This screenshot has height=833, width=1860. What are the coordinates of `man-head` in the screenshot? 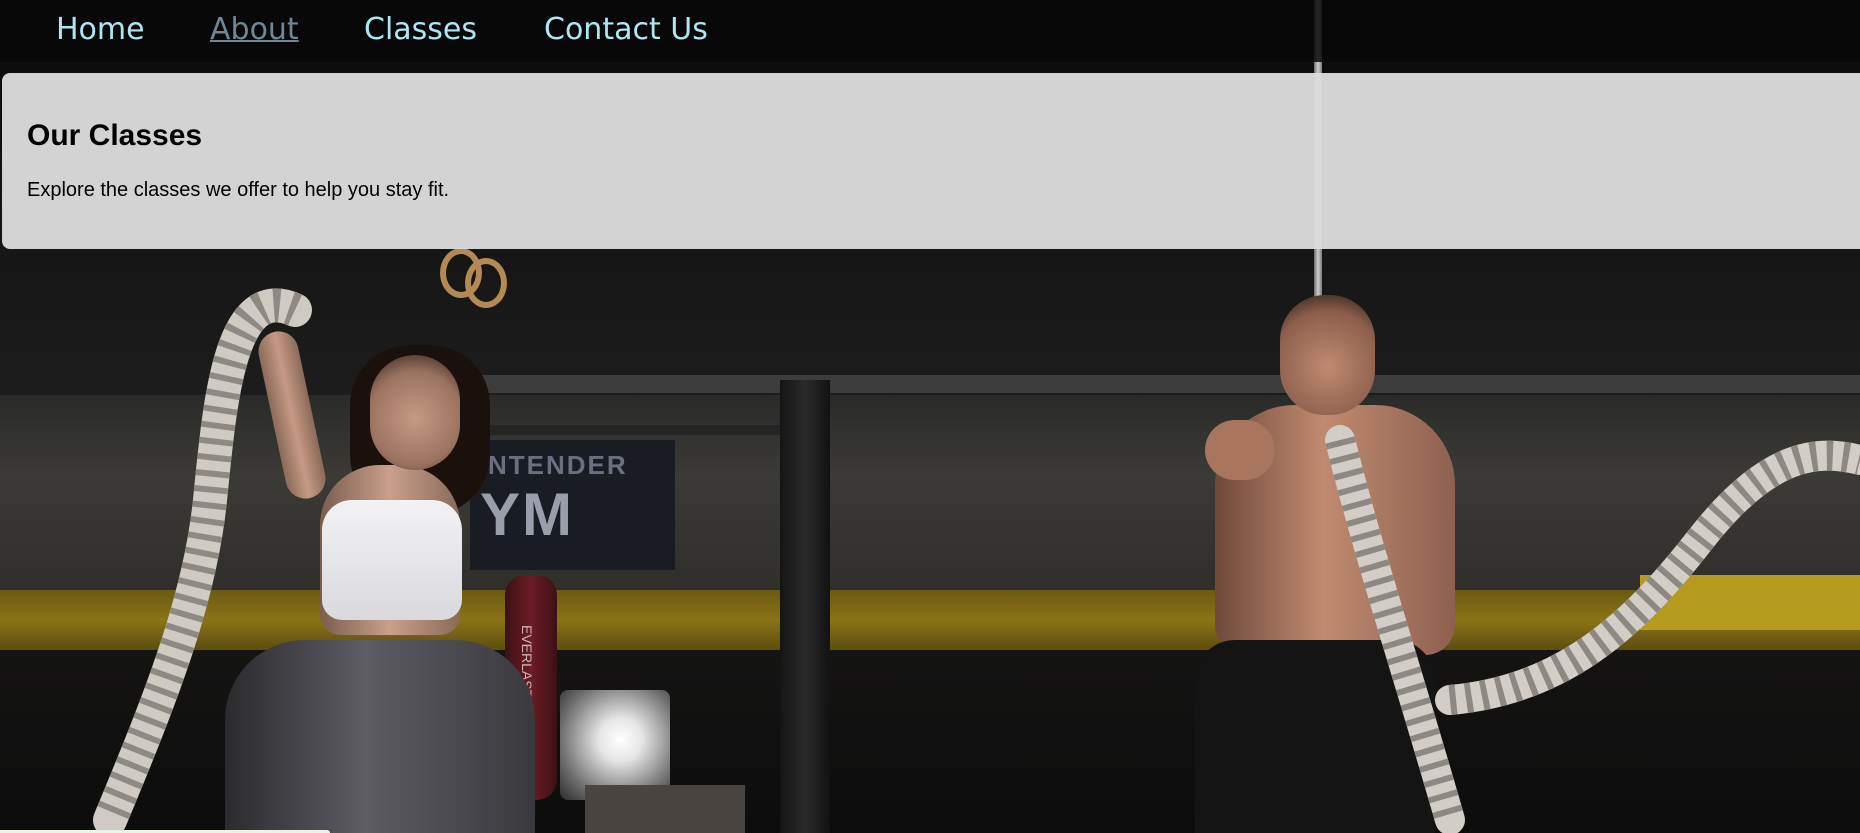 It's located at (1327, 355).